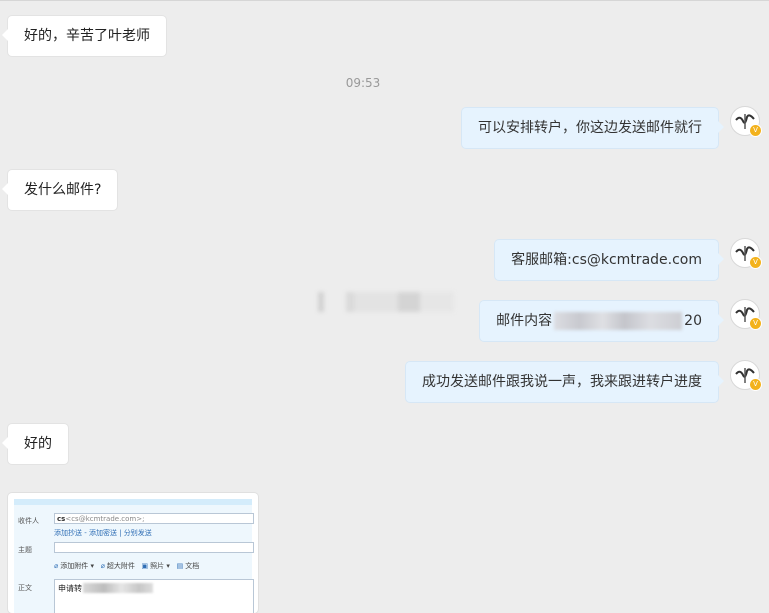 This screenshot has height=613, width=769. Describe the element at coordinates (74, 566) in the screenshot. I see `tool-attach: 添加附件` at that location.